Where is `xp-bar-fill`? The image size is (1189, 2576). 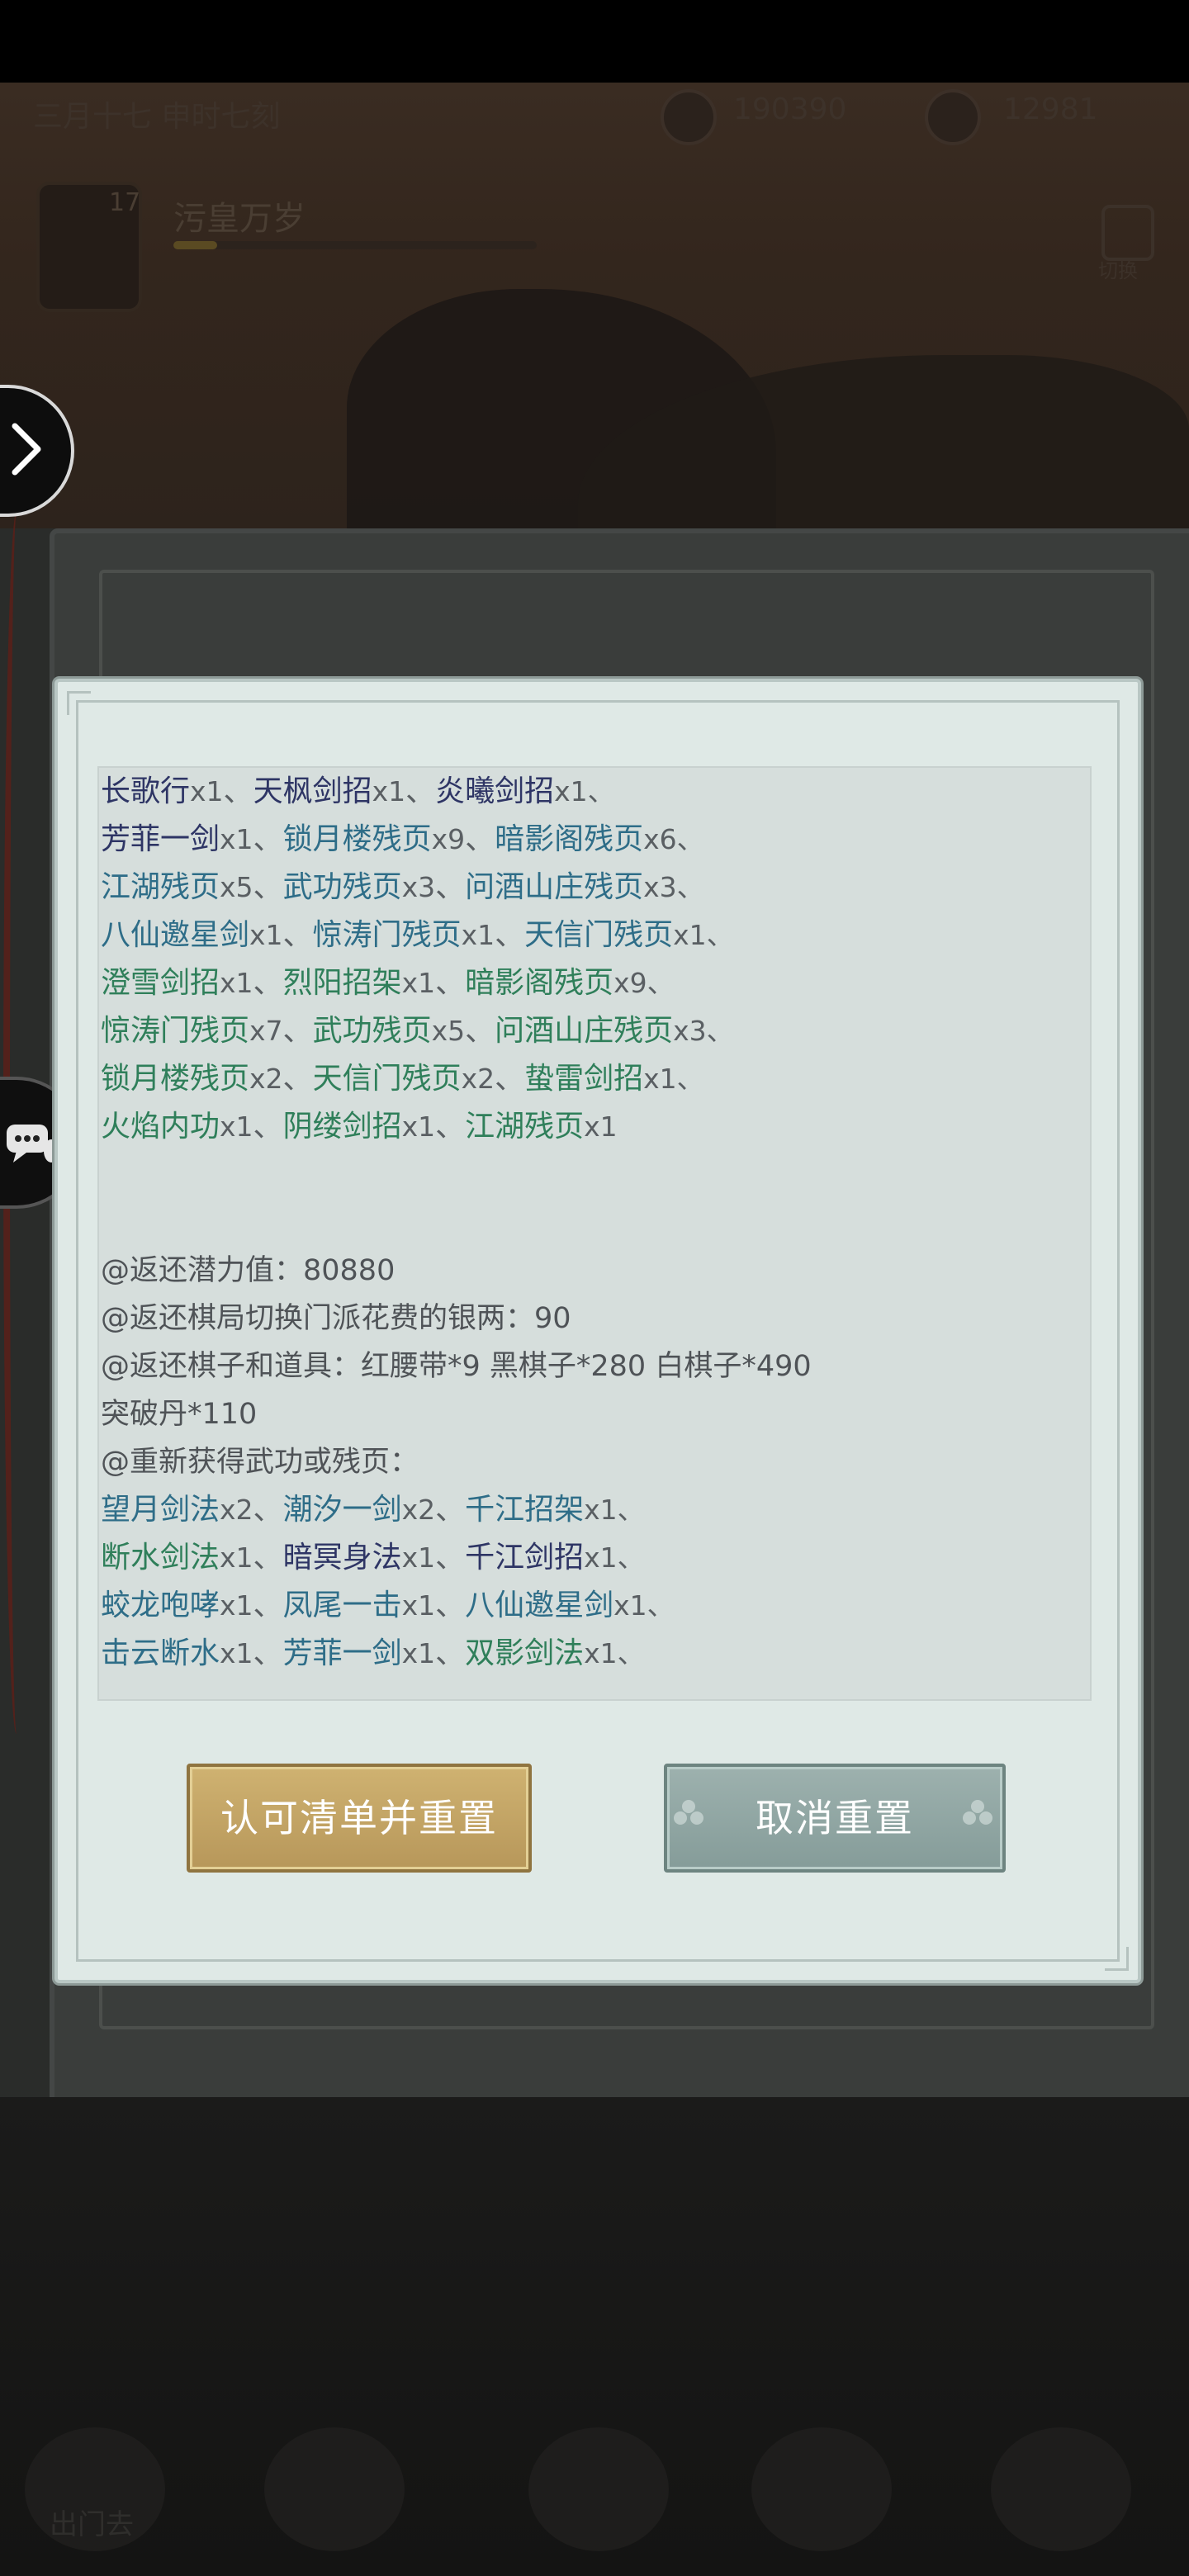 xp-bar-fill is located at coordinates (195, 245).